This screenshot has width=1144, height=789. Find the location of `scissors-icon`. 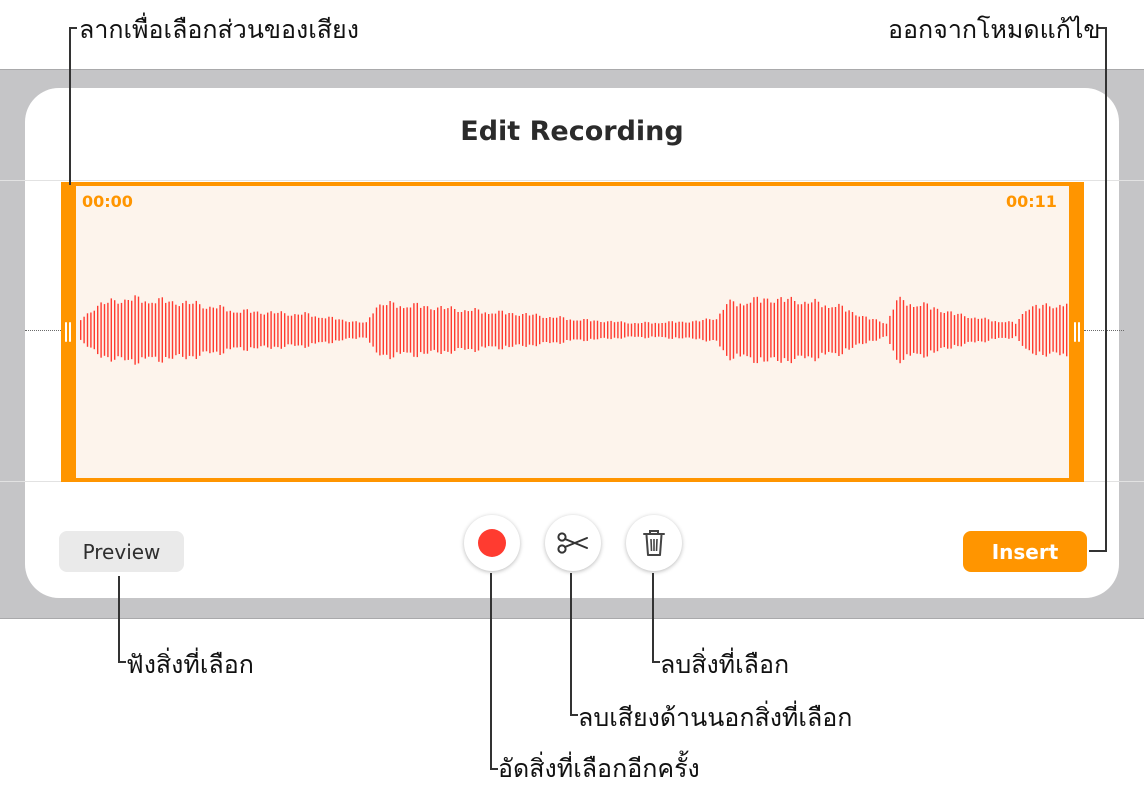

scissors-icon is located at coordinates (572, 543).